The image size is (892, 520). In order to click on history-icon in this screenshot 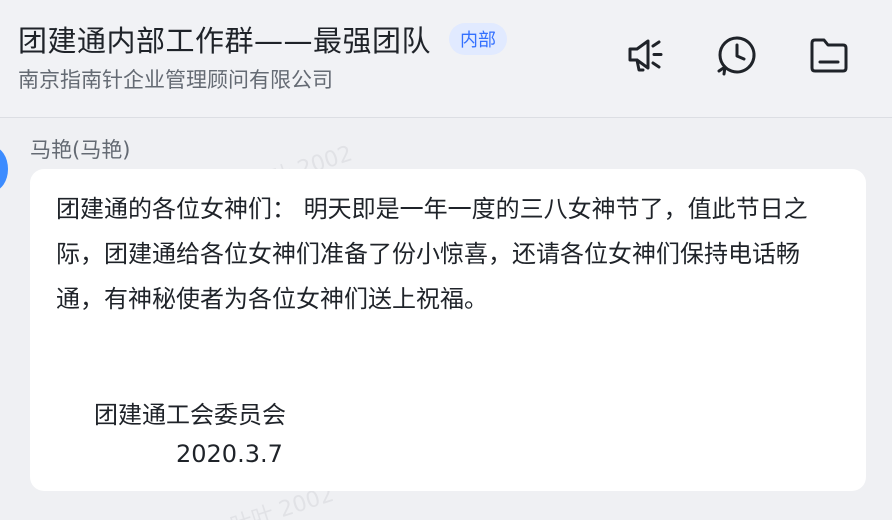, I will do `click(737, 55)`.